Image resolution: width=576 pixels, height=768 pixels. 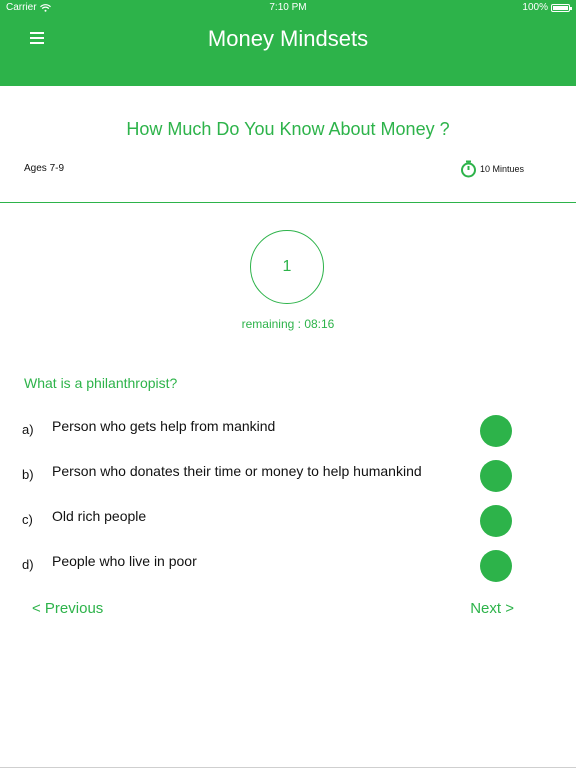 I want to click on section-divider, so click(x=288, y=202).